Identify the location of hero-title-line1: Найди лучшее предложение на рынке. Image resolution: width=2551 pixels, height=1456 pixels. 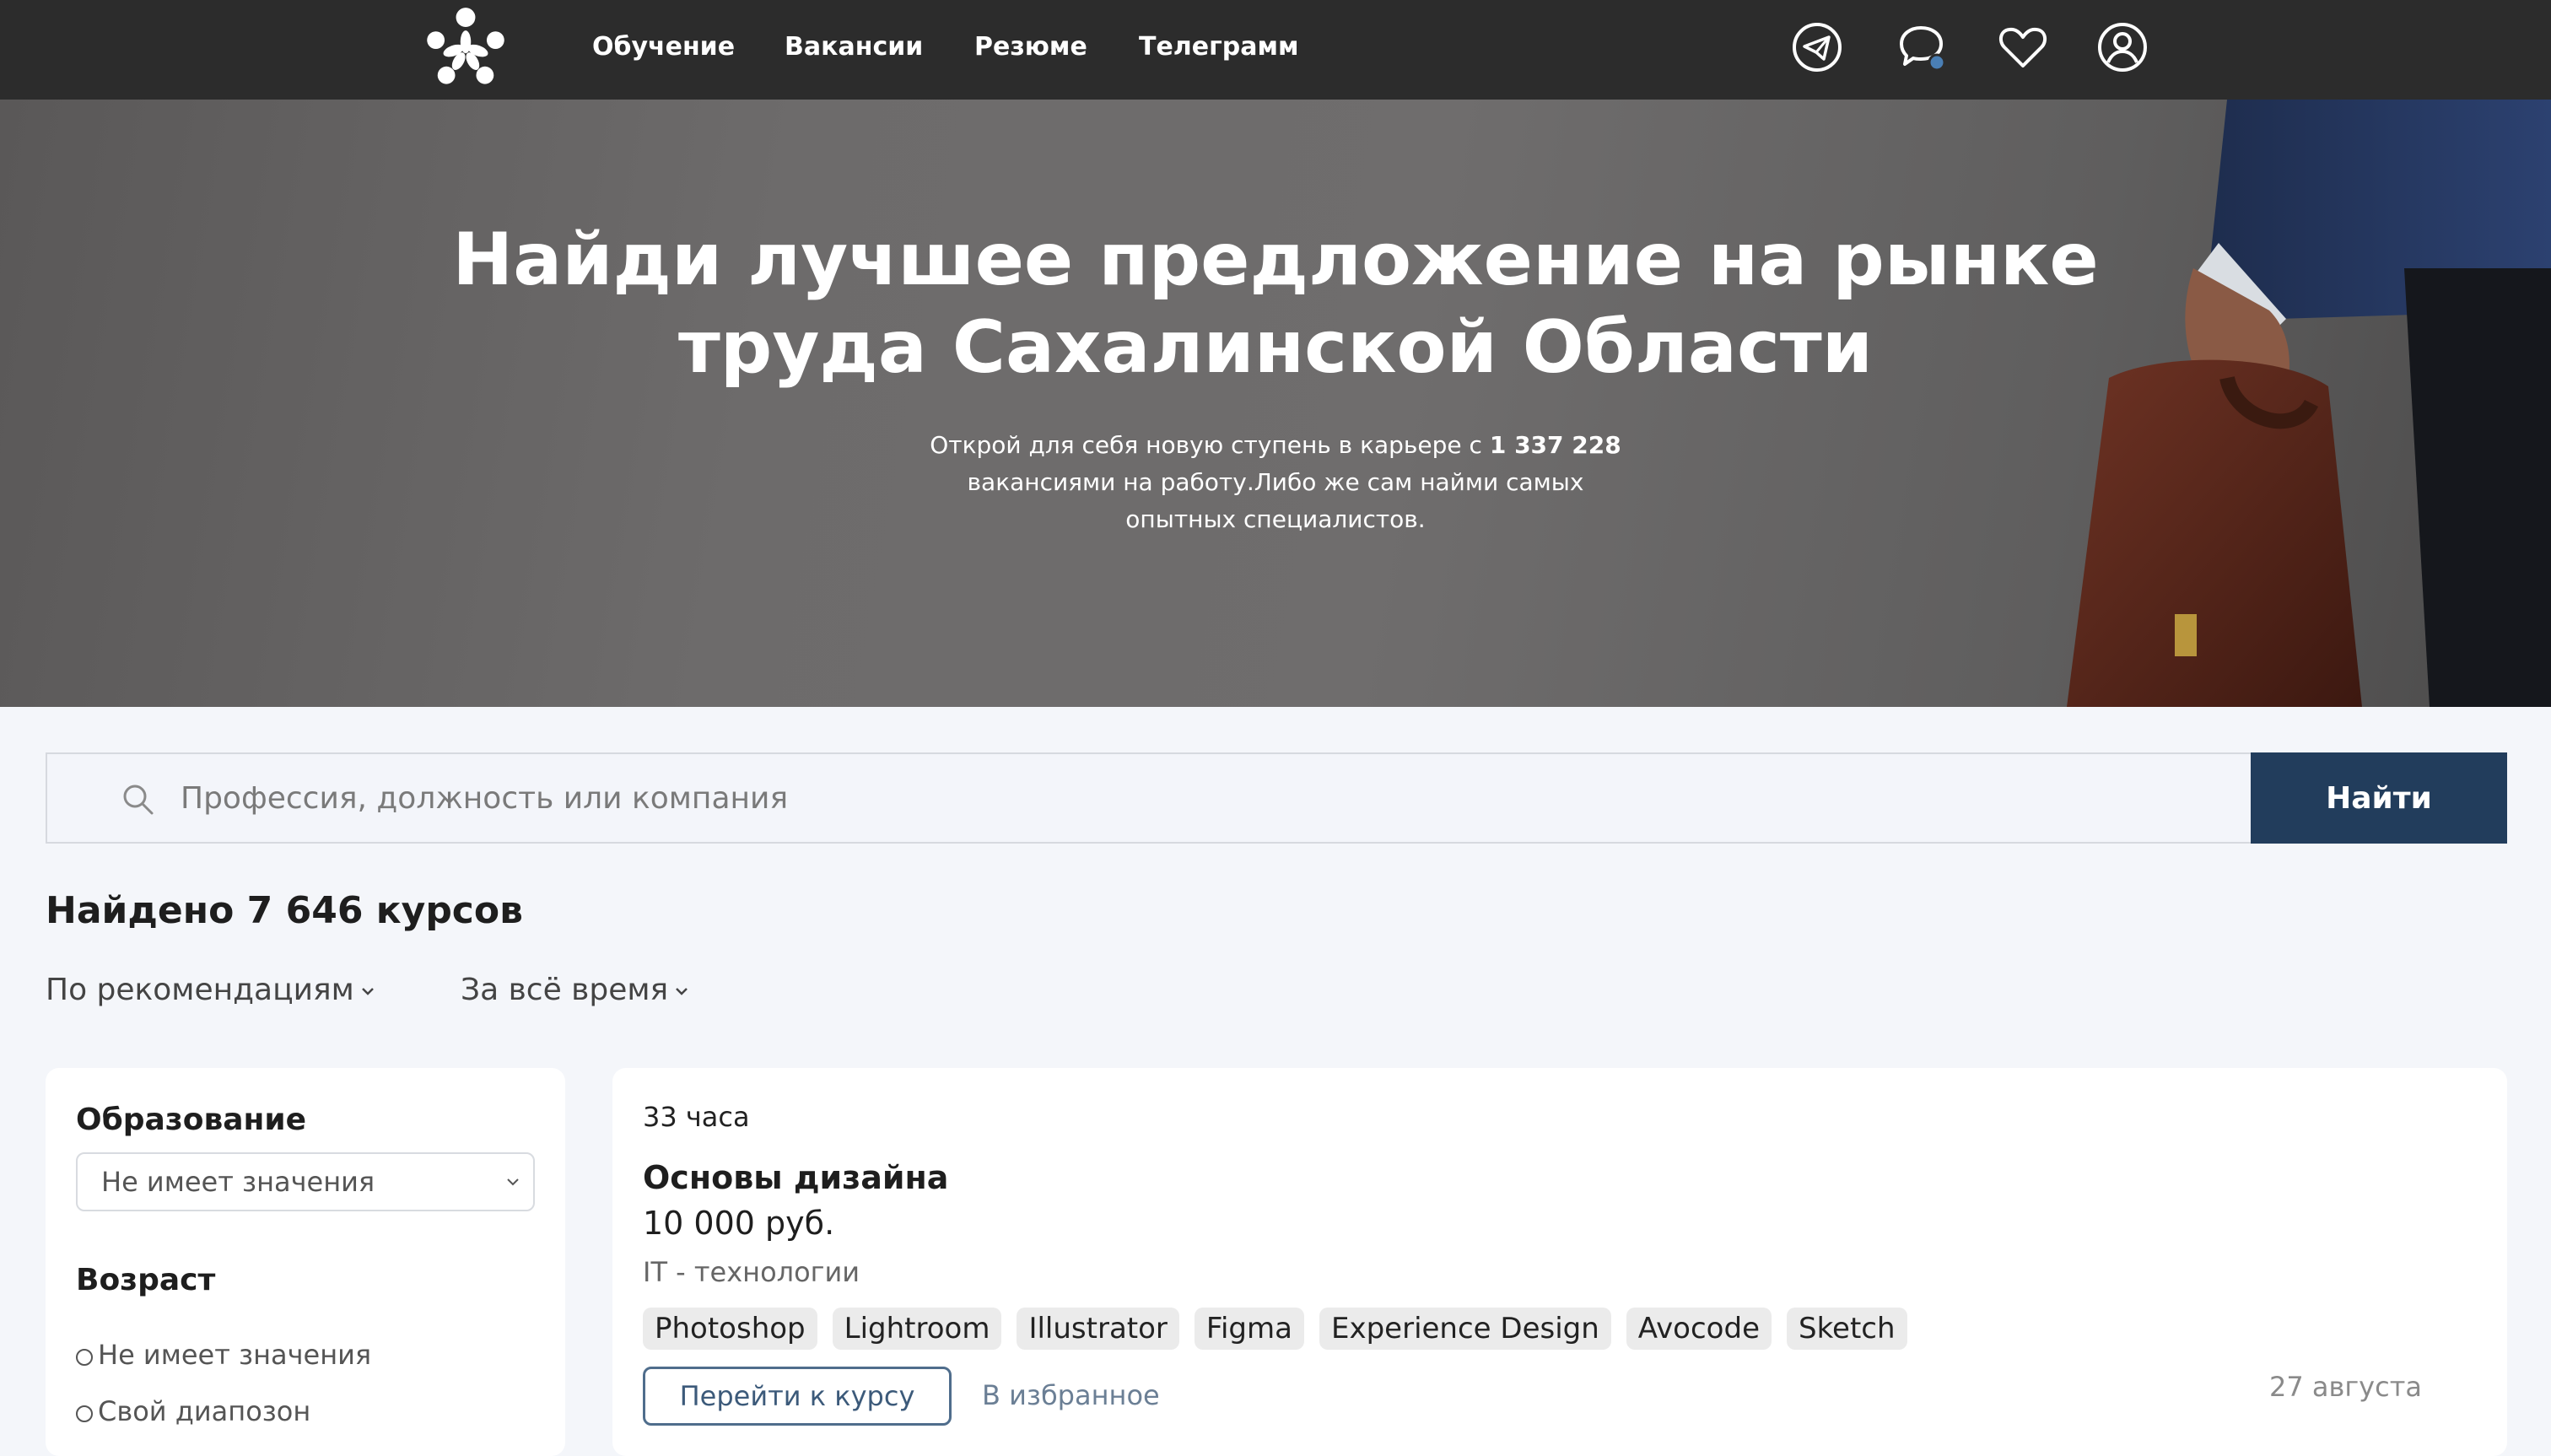
(1275, 260).